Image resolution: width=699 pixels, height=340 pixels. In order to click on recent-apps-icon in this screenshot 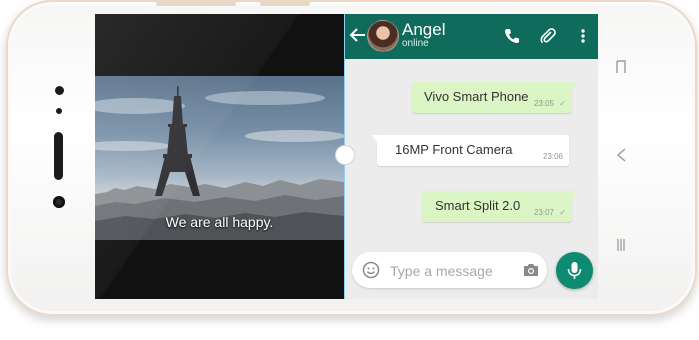, I will do `click(621, 68)`.